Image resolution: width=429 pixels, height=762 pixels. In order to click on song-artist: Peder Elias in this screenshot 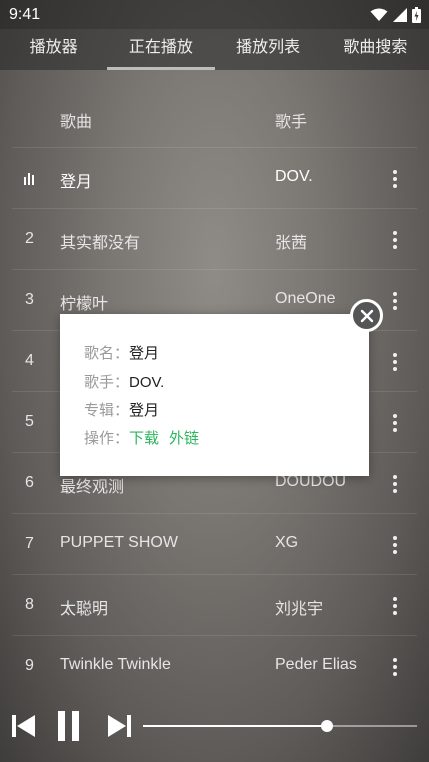, I will do `click(316, 664)`.